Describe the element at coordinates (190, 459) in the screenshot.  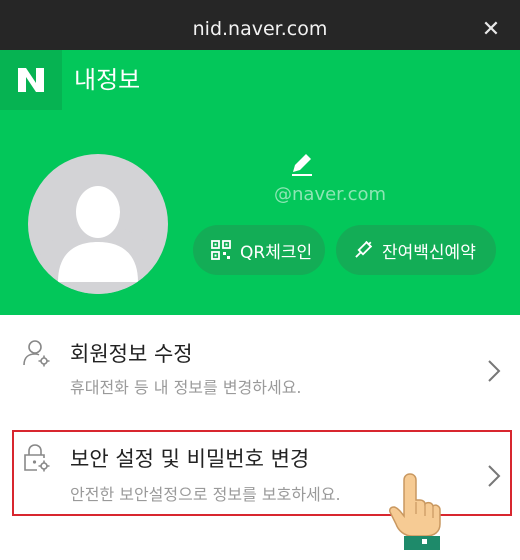
I see `menu-item-title: 보안 설정 및 비밀번호 변경` at that location.